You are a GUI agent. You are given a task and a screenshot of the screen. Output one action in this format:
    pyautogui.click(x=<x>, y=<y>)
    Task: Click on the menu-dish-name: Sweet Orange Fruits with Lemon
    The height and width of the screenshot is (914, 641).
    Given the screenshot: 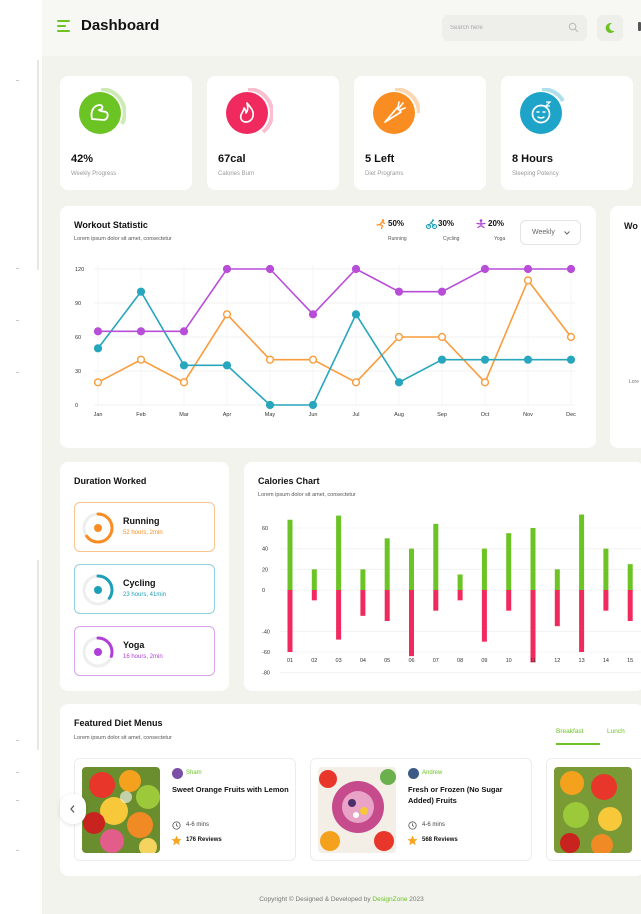 What is the action you would take?
    pyautogui.click(x=231, y=789)
    